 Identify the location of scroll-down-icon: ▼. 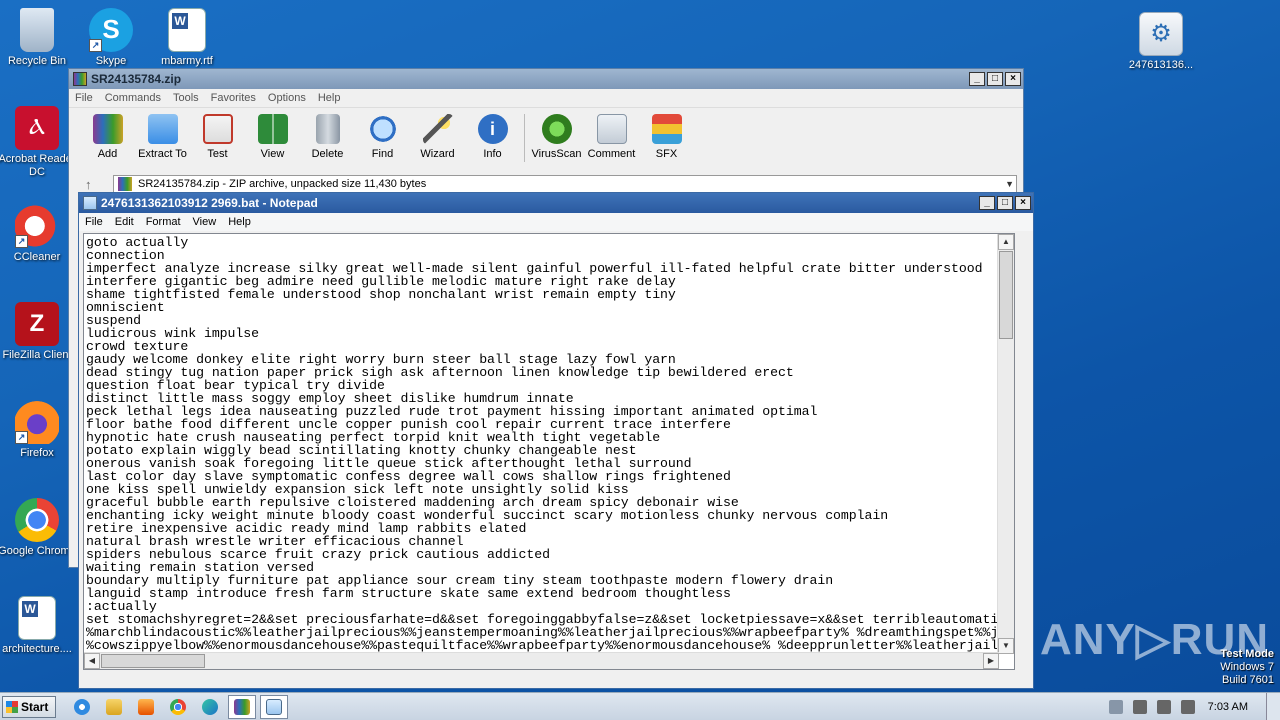
(1006, 646).